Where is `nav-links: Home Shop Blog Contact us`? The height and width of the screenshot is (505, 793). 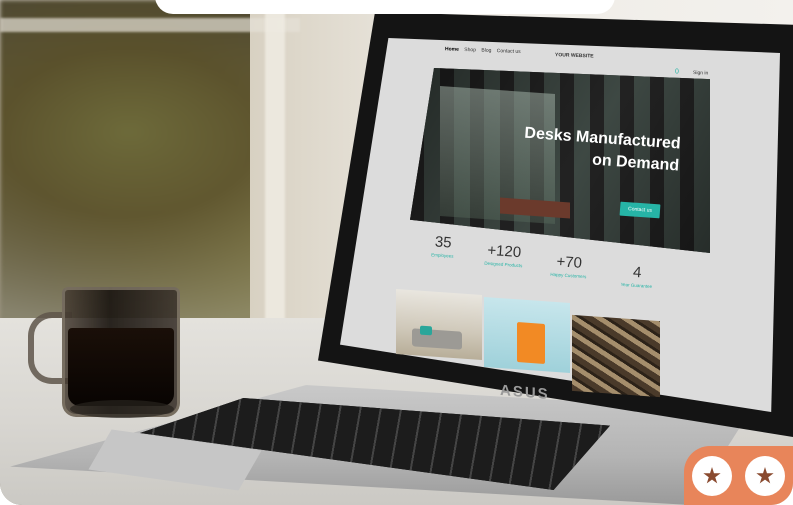
nav-links: Home Shop Blog Contact us is located at coordinates (485, 50).